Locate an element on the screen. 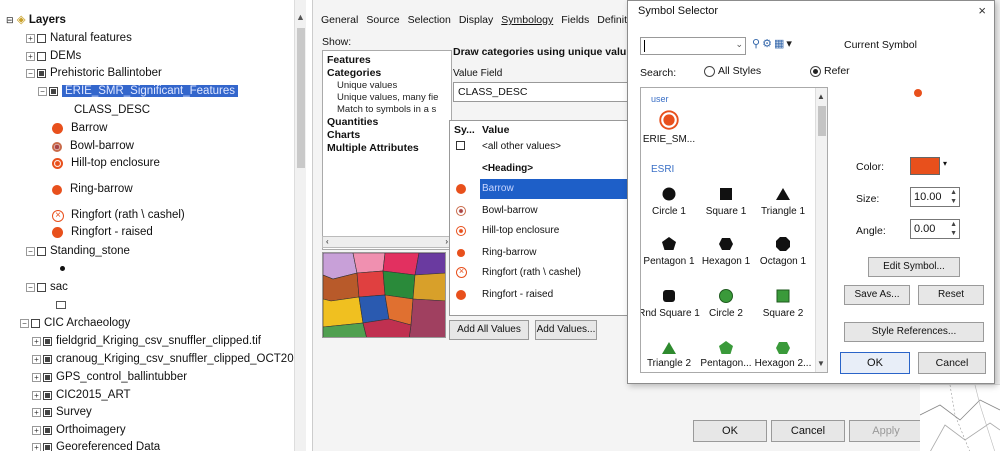  show-item-features: Features is located at coordinates (387, 60).